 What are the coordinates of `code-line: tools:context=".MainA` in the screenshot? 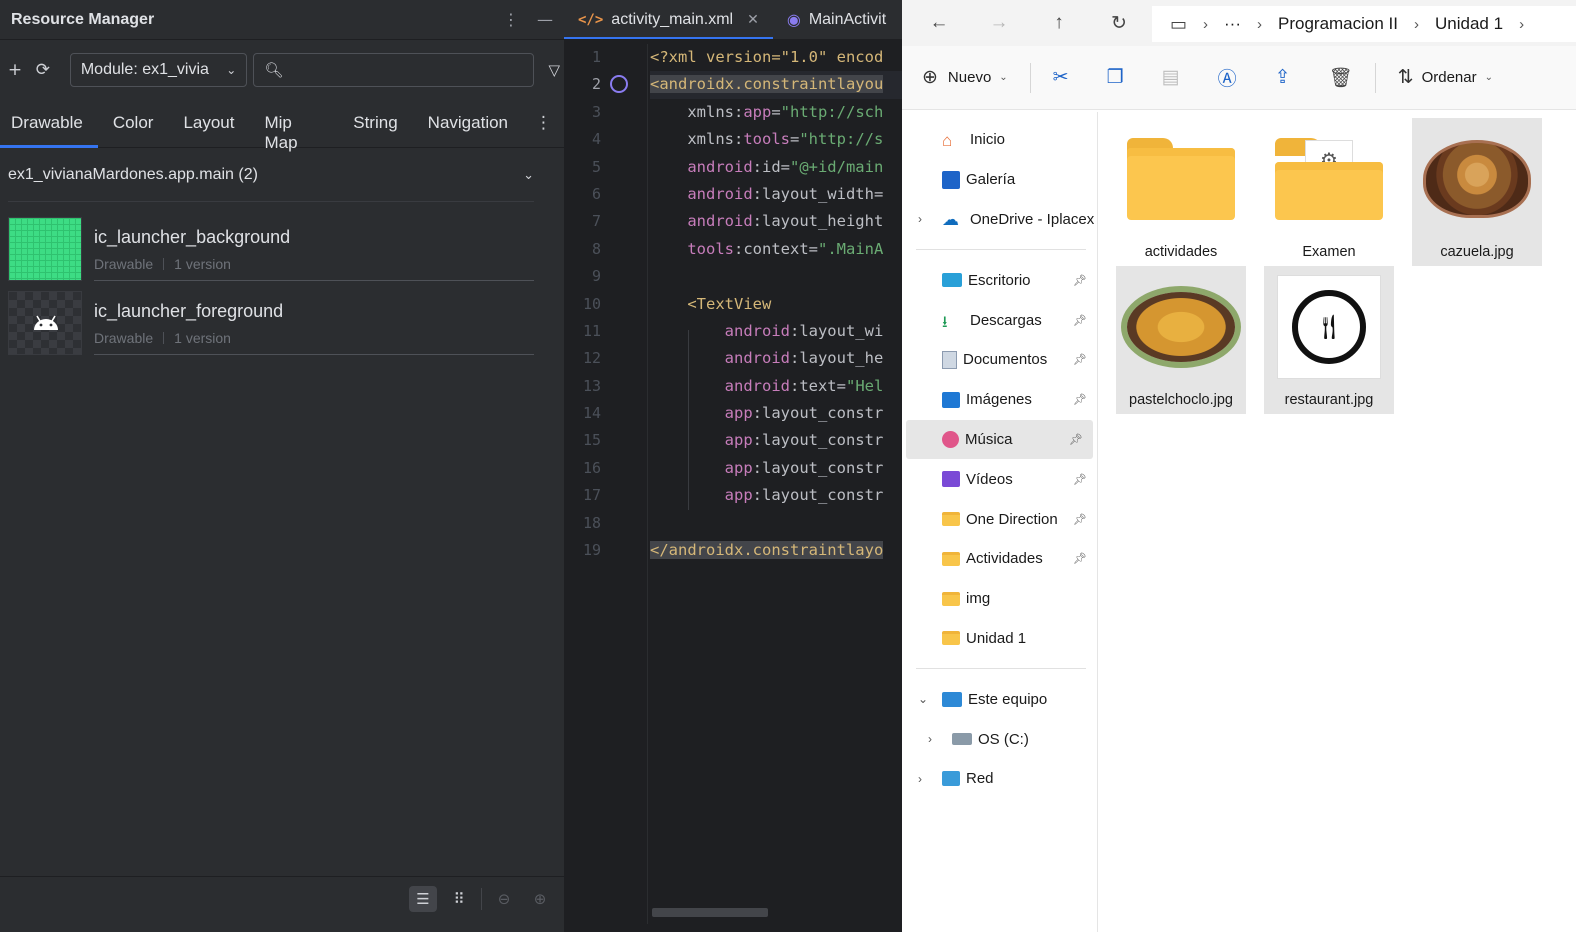 It's located at (776, 249).